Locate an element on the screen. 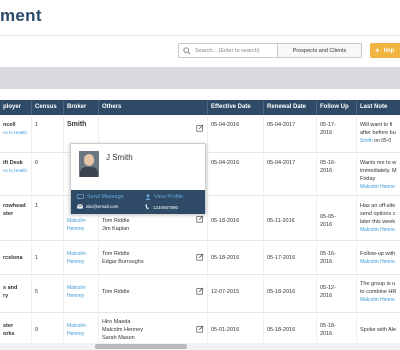  chat-icon is located at coordinates (80, 197).